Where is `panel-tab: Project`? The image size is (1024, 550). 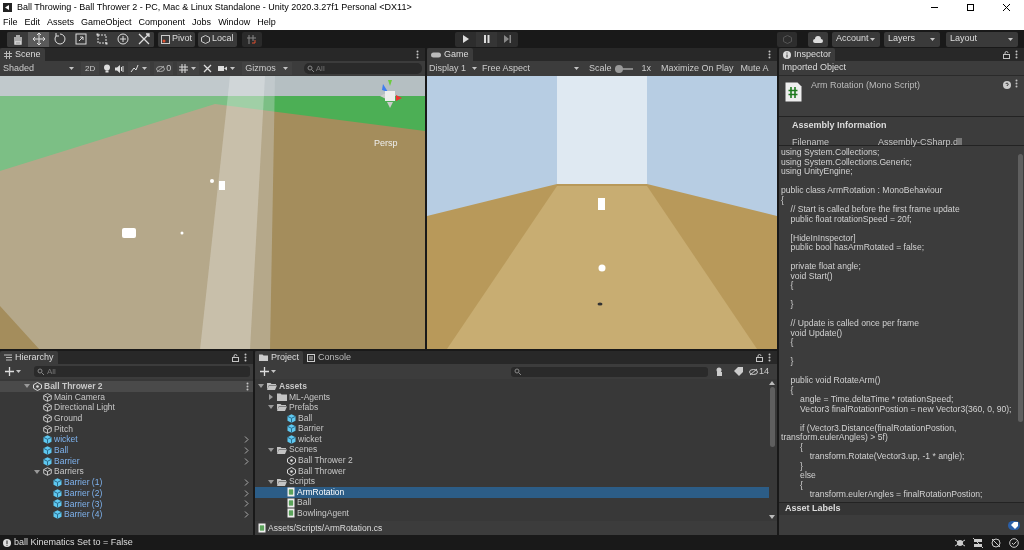
panel-tab: Project is located at coordinates (279, 357).